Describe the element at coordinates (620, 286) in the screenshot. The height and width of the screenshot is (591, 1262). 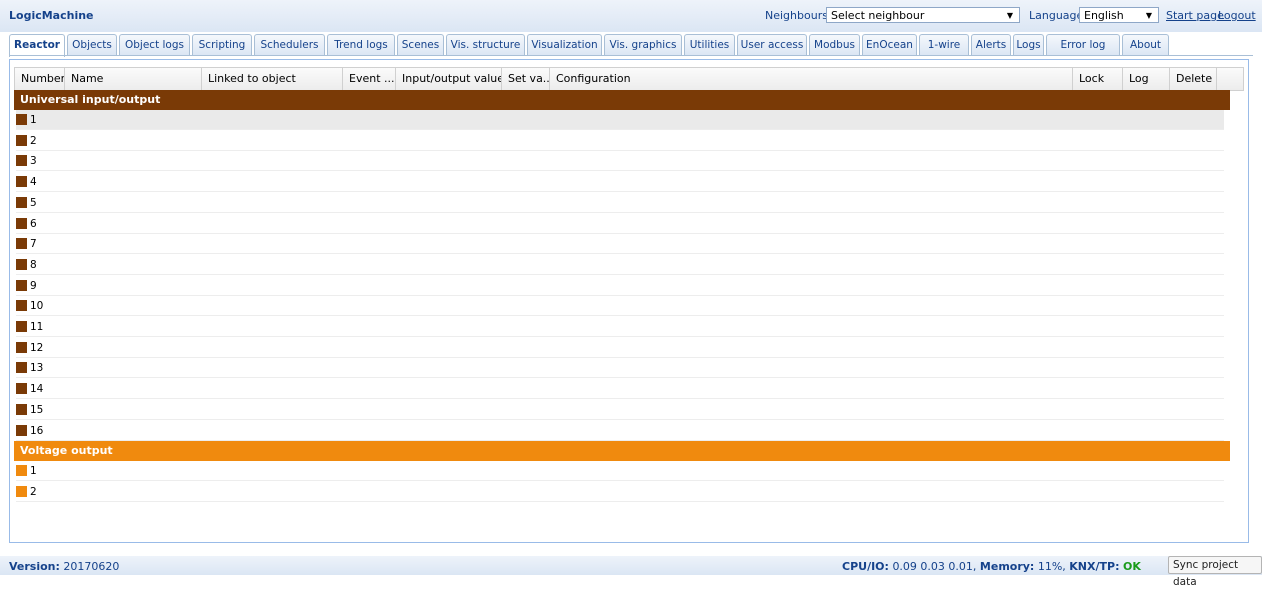
I see `table-row: 9` at that location.